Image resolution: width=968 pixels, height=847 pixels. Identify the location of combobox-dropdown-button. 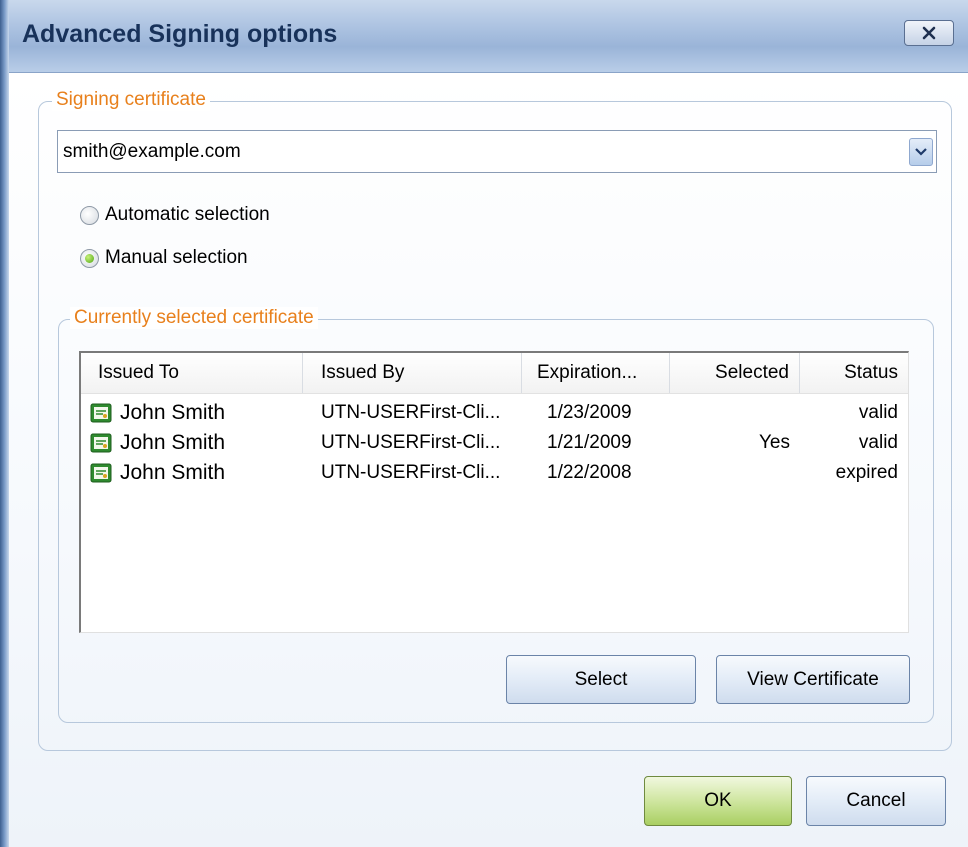
(921, 152).